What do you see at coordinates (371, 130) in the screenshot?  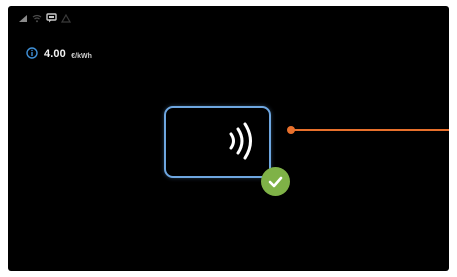 I see `callout-line` at bounding box center [371, 130].